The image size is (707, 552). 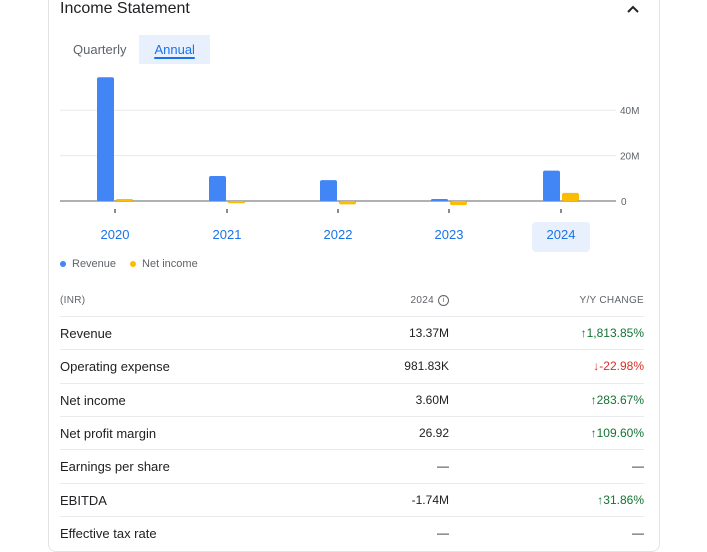 I want to click on legend-revenue-label: Revenue, so click(x=94, y=264).